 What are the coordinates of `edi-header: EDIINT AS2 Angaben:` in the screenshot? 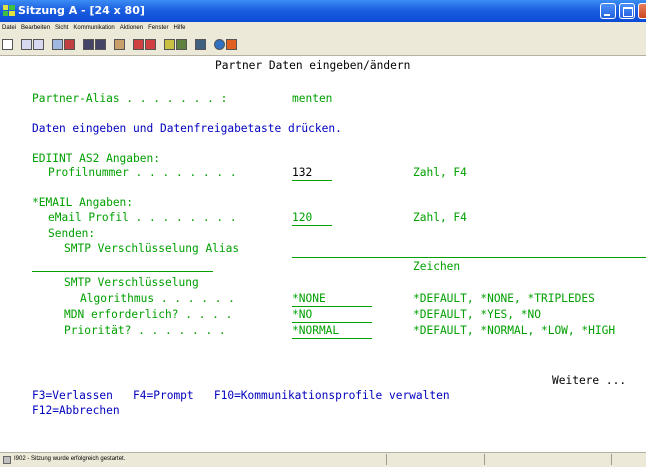 It's located at (96, 158).